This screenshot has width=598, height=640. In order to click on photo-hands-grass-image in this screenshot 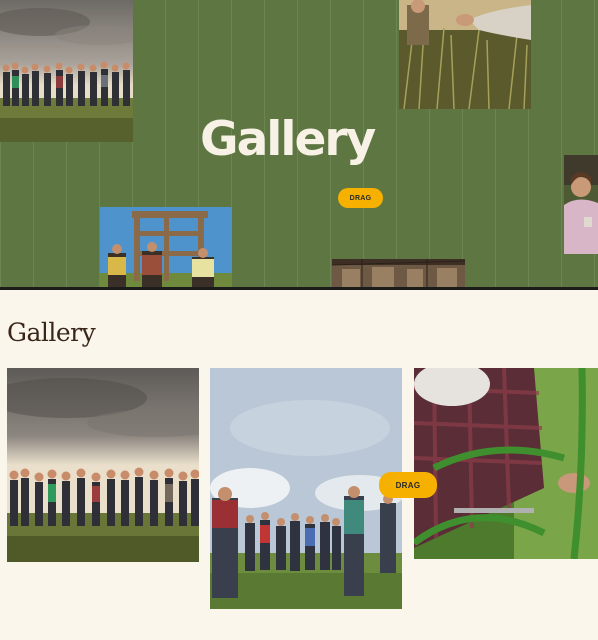, I will do `click(465, 54)`.